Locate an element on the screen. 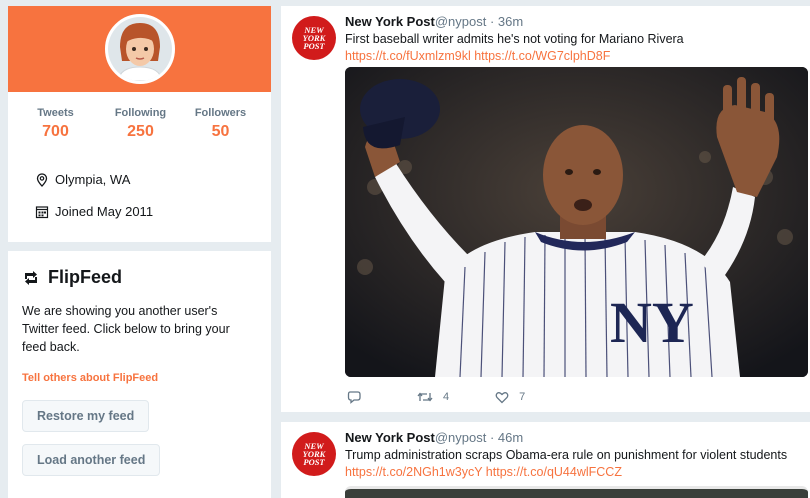 Image resolution: width=810 pixels, height=498 pixels. stat-value: 700 is located at coordinates (55, 131).